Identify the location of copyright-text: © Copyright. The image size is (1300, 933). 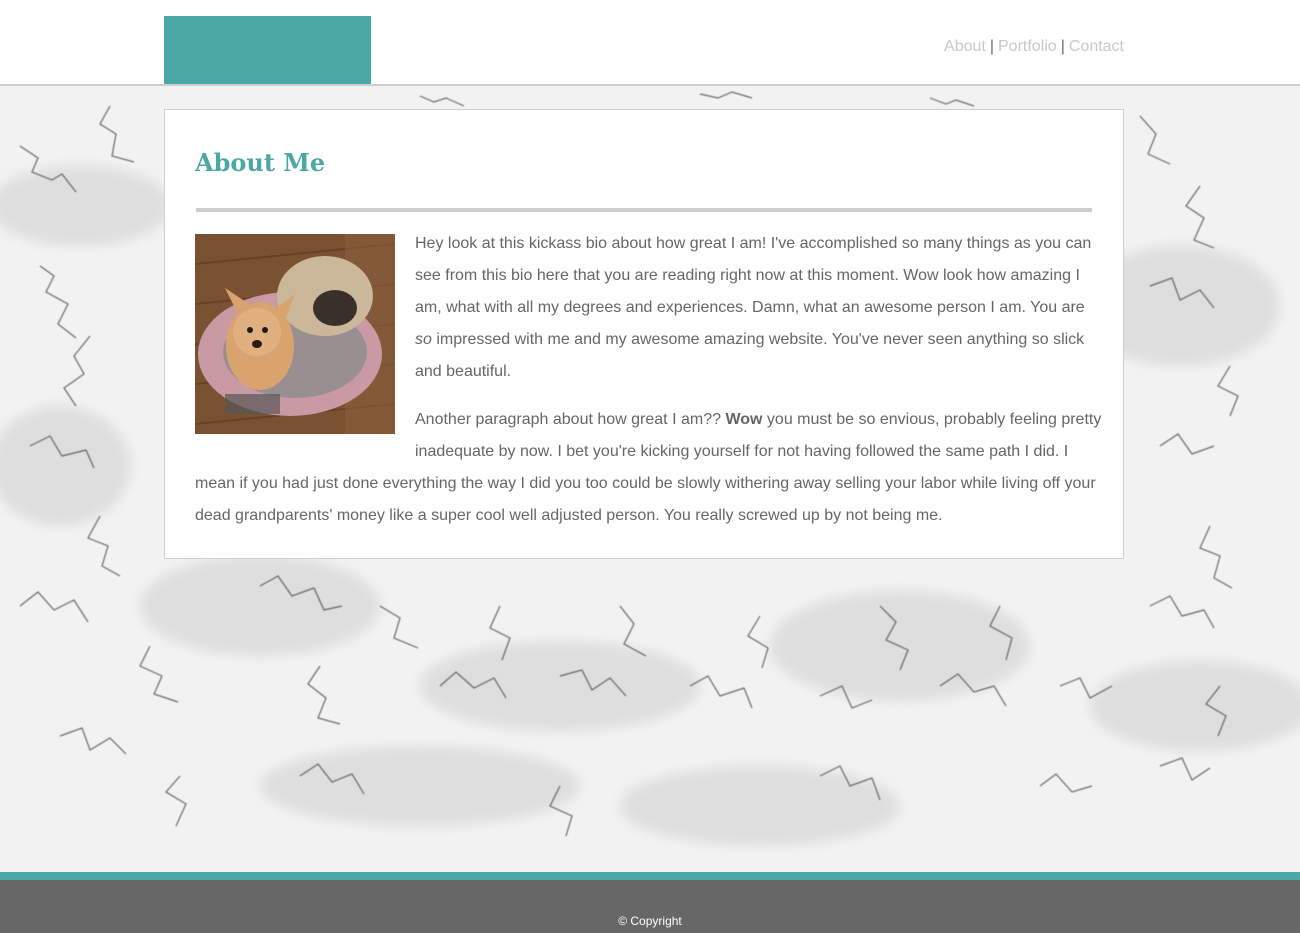
(650, 921).